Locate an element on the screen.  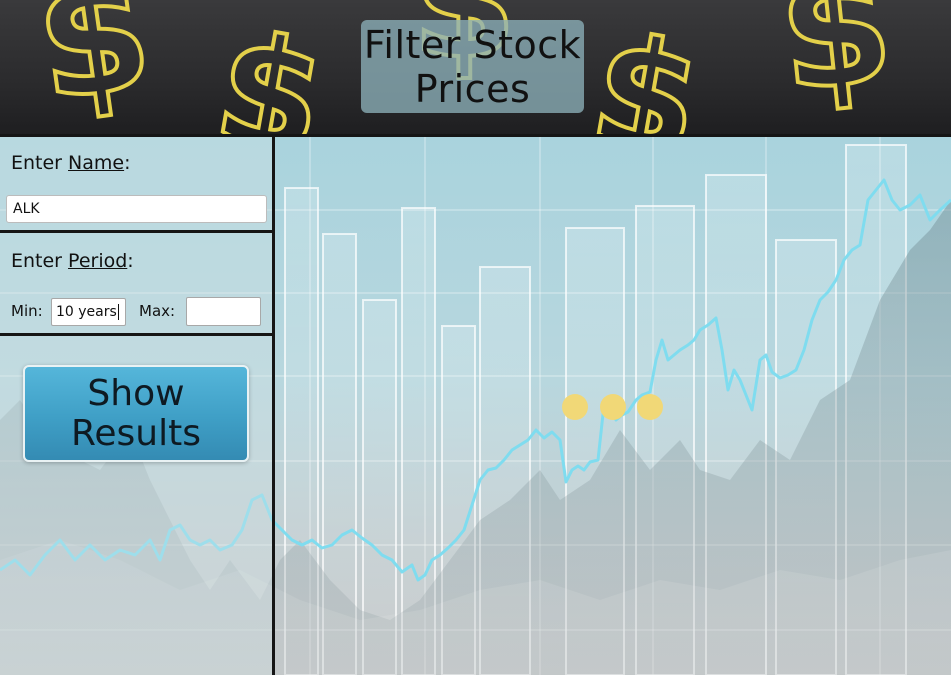
page-title: Filter Stock Prices is located at coordinates (472, 66).